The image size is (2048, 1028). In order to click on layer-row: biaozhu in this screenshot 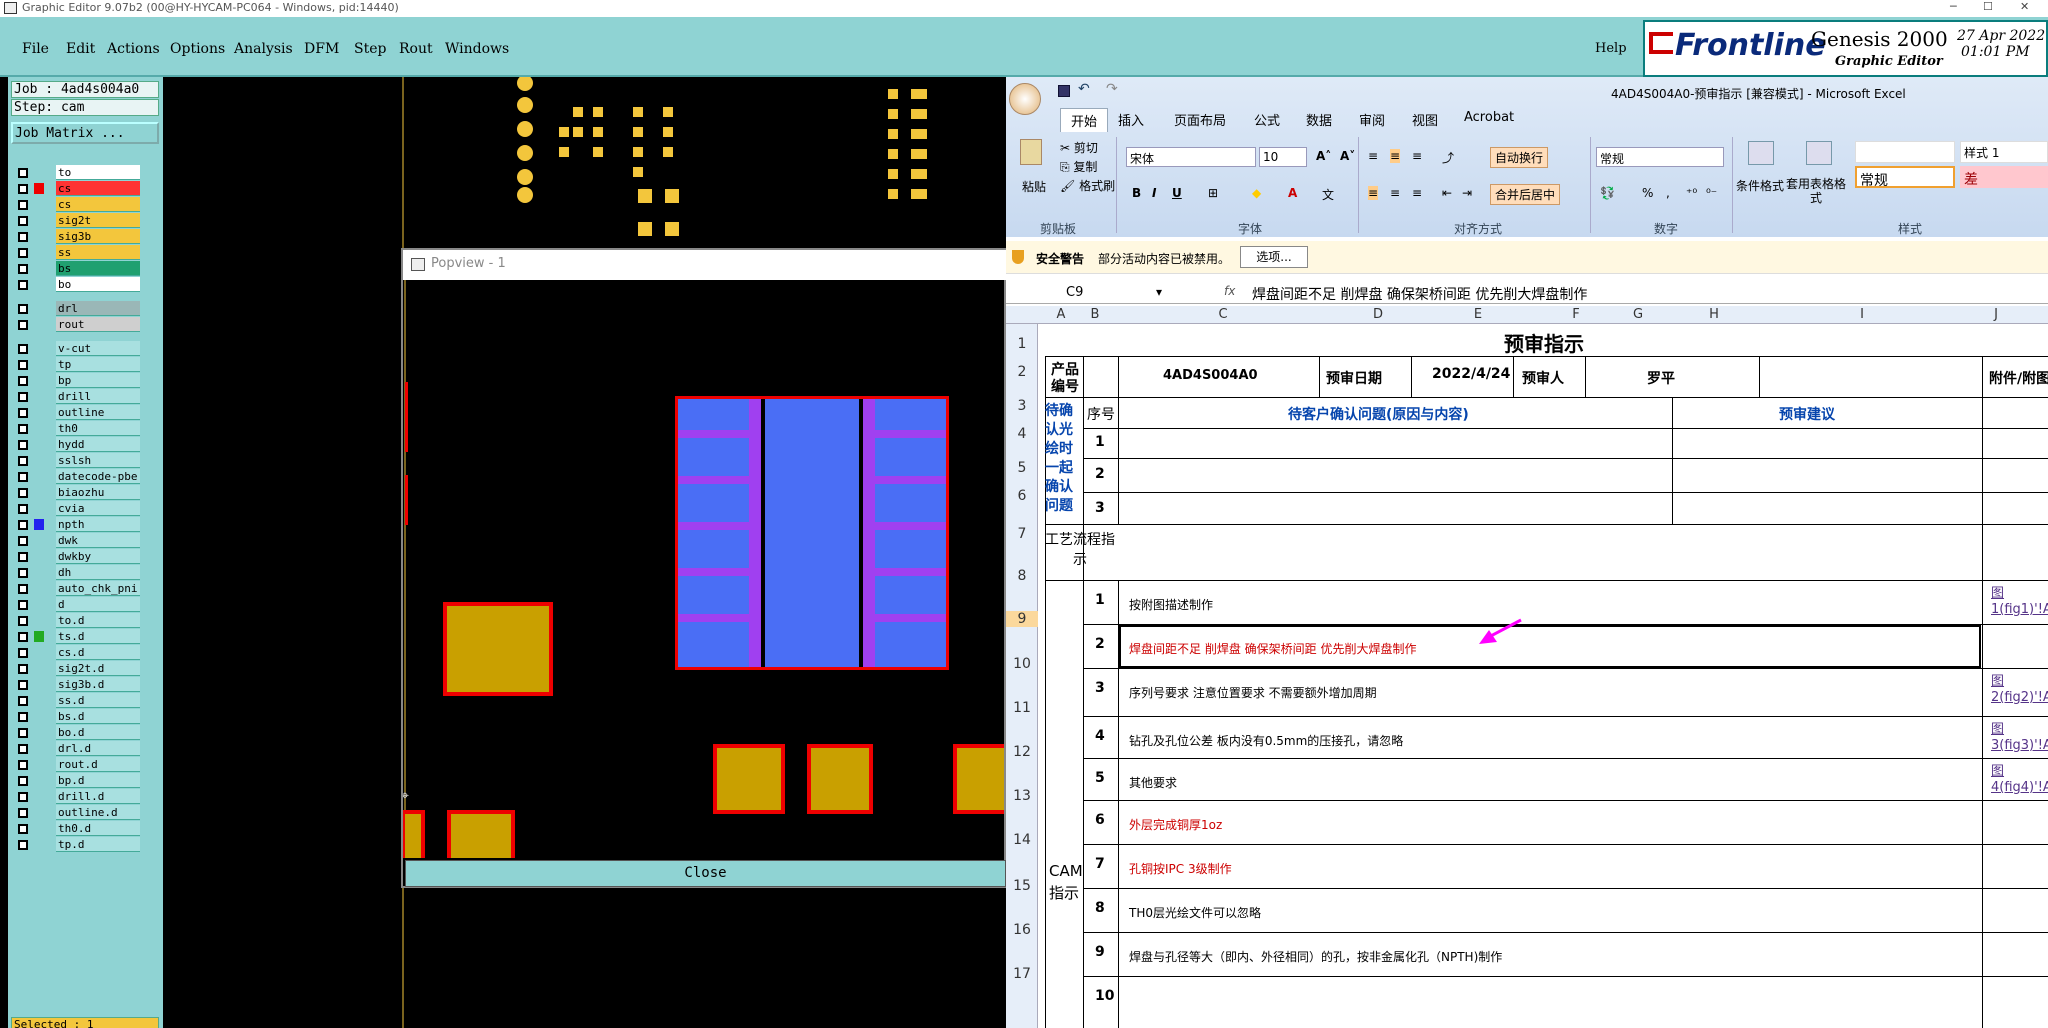, I will do `click(77, 492)`.